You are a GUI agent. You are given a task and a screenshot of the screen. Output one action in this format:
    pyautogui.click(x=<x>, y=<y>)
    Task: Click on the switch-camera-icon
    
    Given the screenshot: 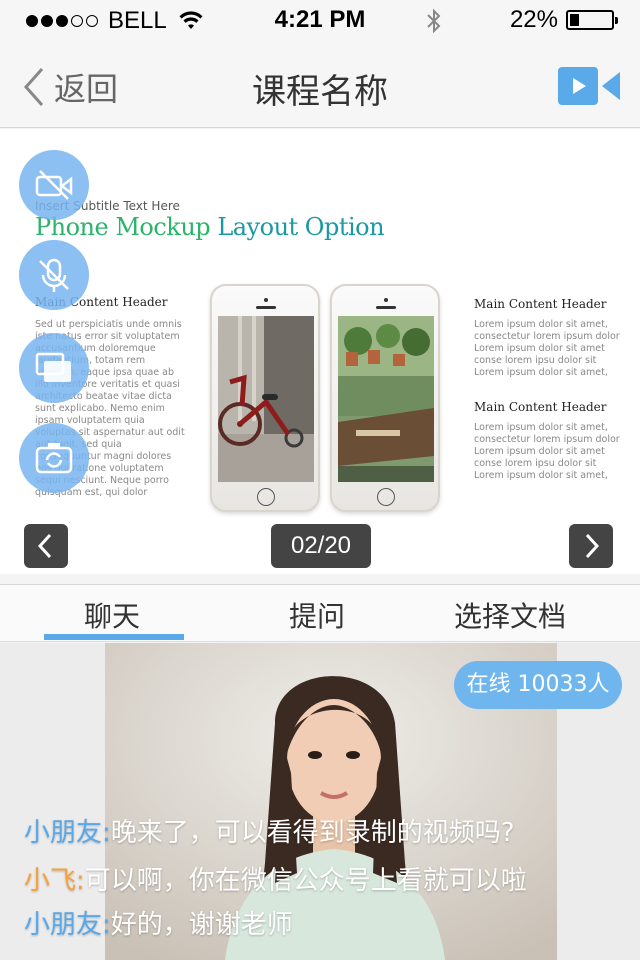 What is the action you would take?
    pyautogui.click(x=54, y=458)
    